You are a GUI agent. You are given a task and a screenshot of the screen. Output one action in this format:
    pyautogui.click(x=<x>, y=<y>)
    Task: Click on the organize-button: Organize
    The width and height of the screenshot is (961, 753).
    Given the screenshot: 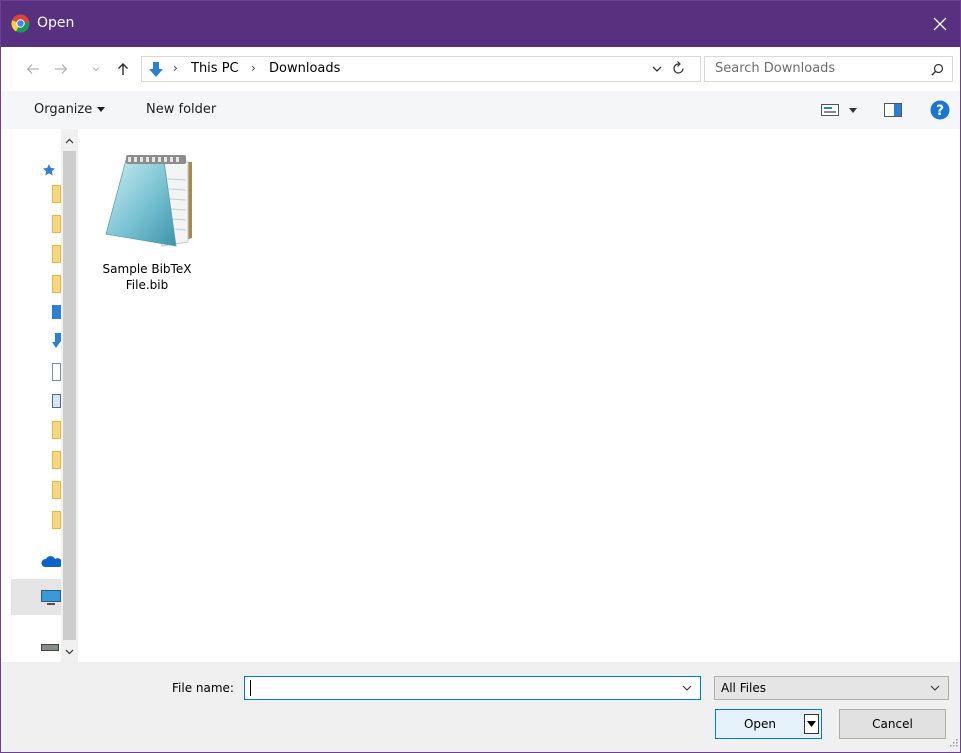 What is the action you would take?
    pyautogui.click(x=70, y=109)
    